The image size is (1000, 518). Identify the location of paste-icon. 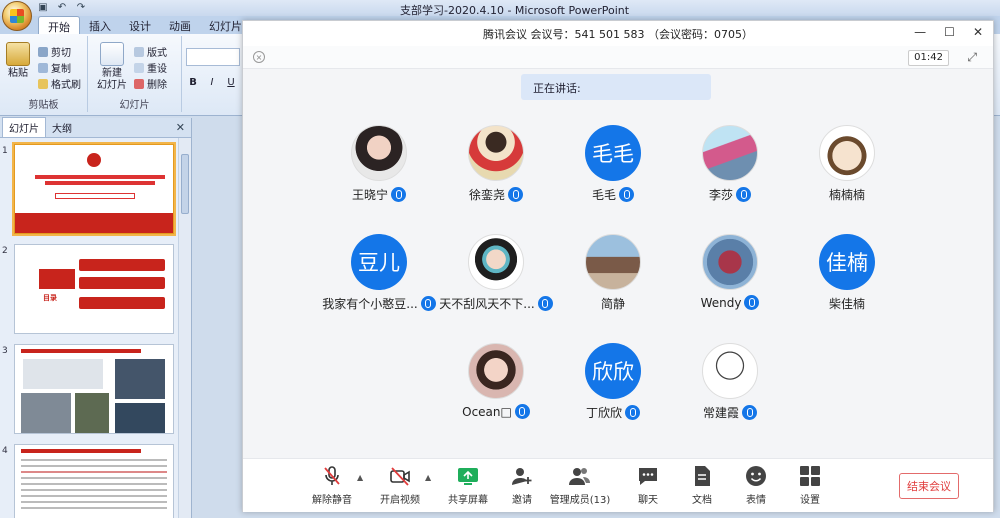
(18, 54).